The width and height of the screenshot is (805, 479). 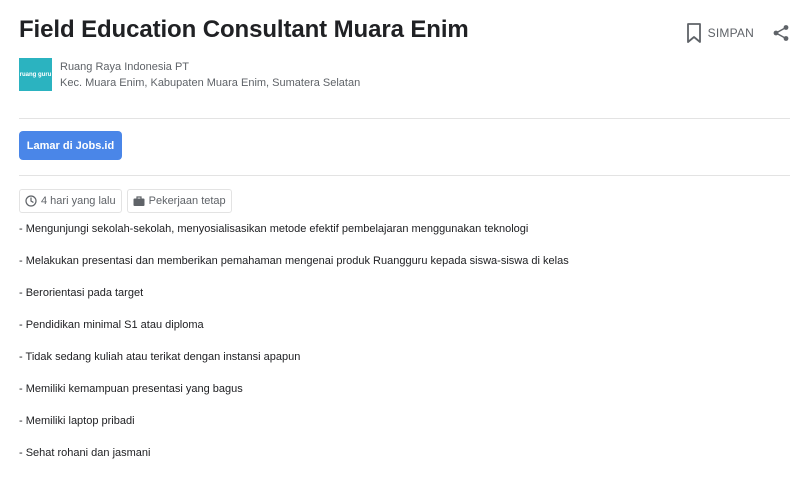 What do you see at coordinates (77, 421) in the screenshot?
I see `description-line: - Memiliki laptop pribadi` at bounding box center [77, 421].